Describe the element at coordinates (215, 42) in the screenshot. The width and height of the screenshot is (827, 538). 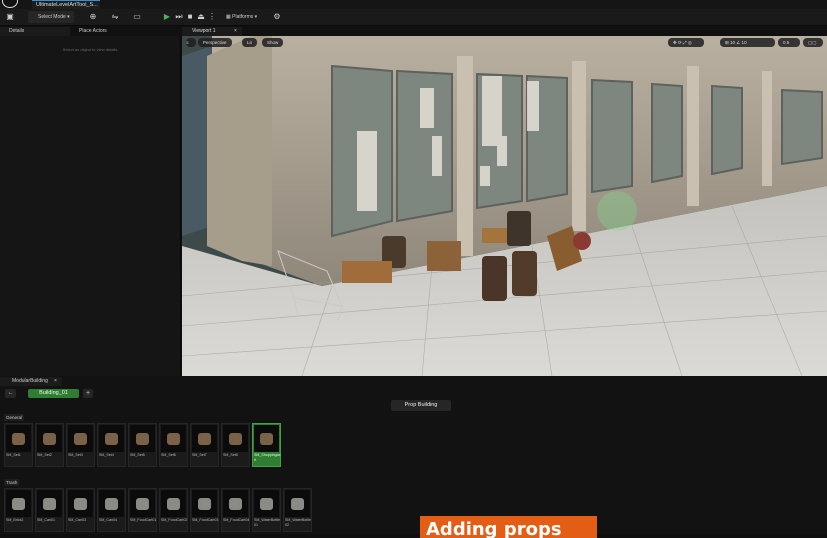
I see `perspective-button: Perspective` at that location.